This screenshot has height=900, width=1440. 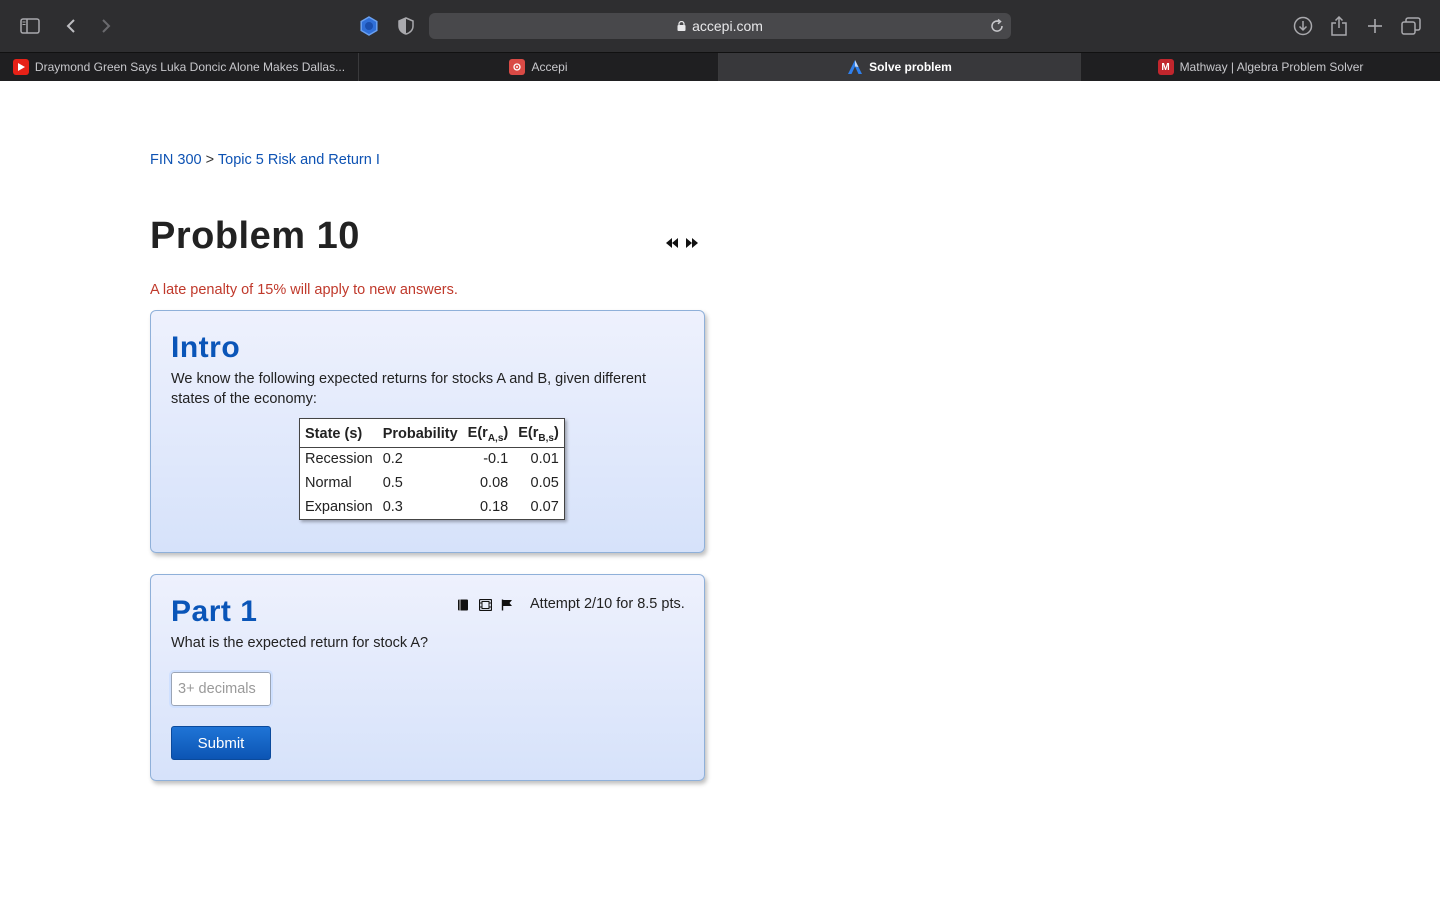 I want to click on privacy-shield-icon, so click(x=406, y=26).